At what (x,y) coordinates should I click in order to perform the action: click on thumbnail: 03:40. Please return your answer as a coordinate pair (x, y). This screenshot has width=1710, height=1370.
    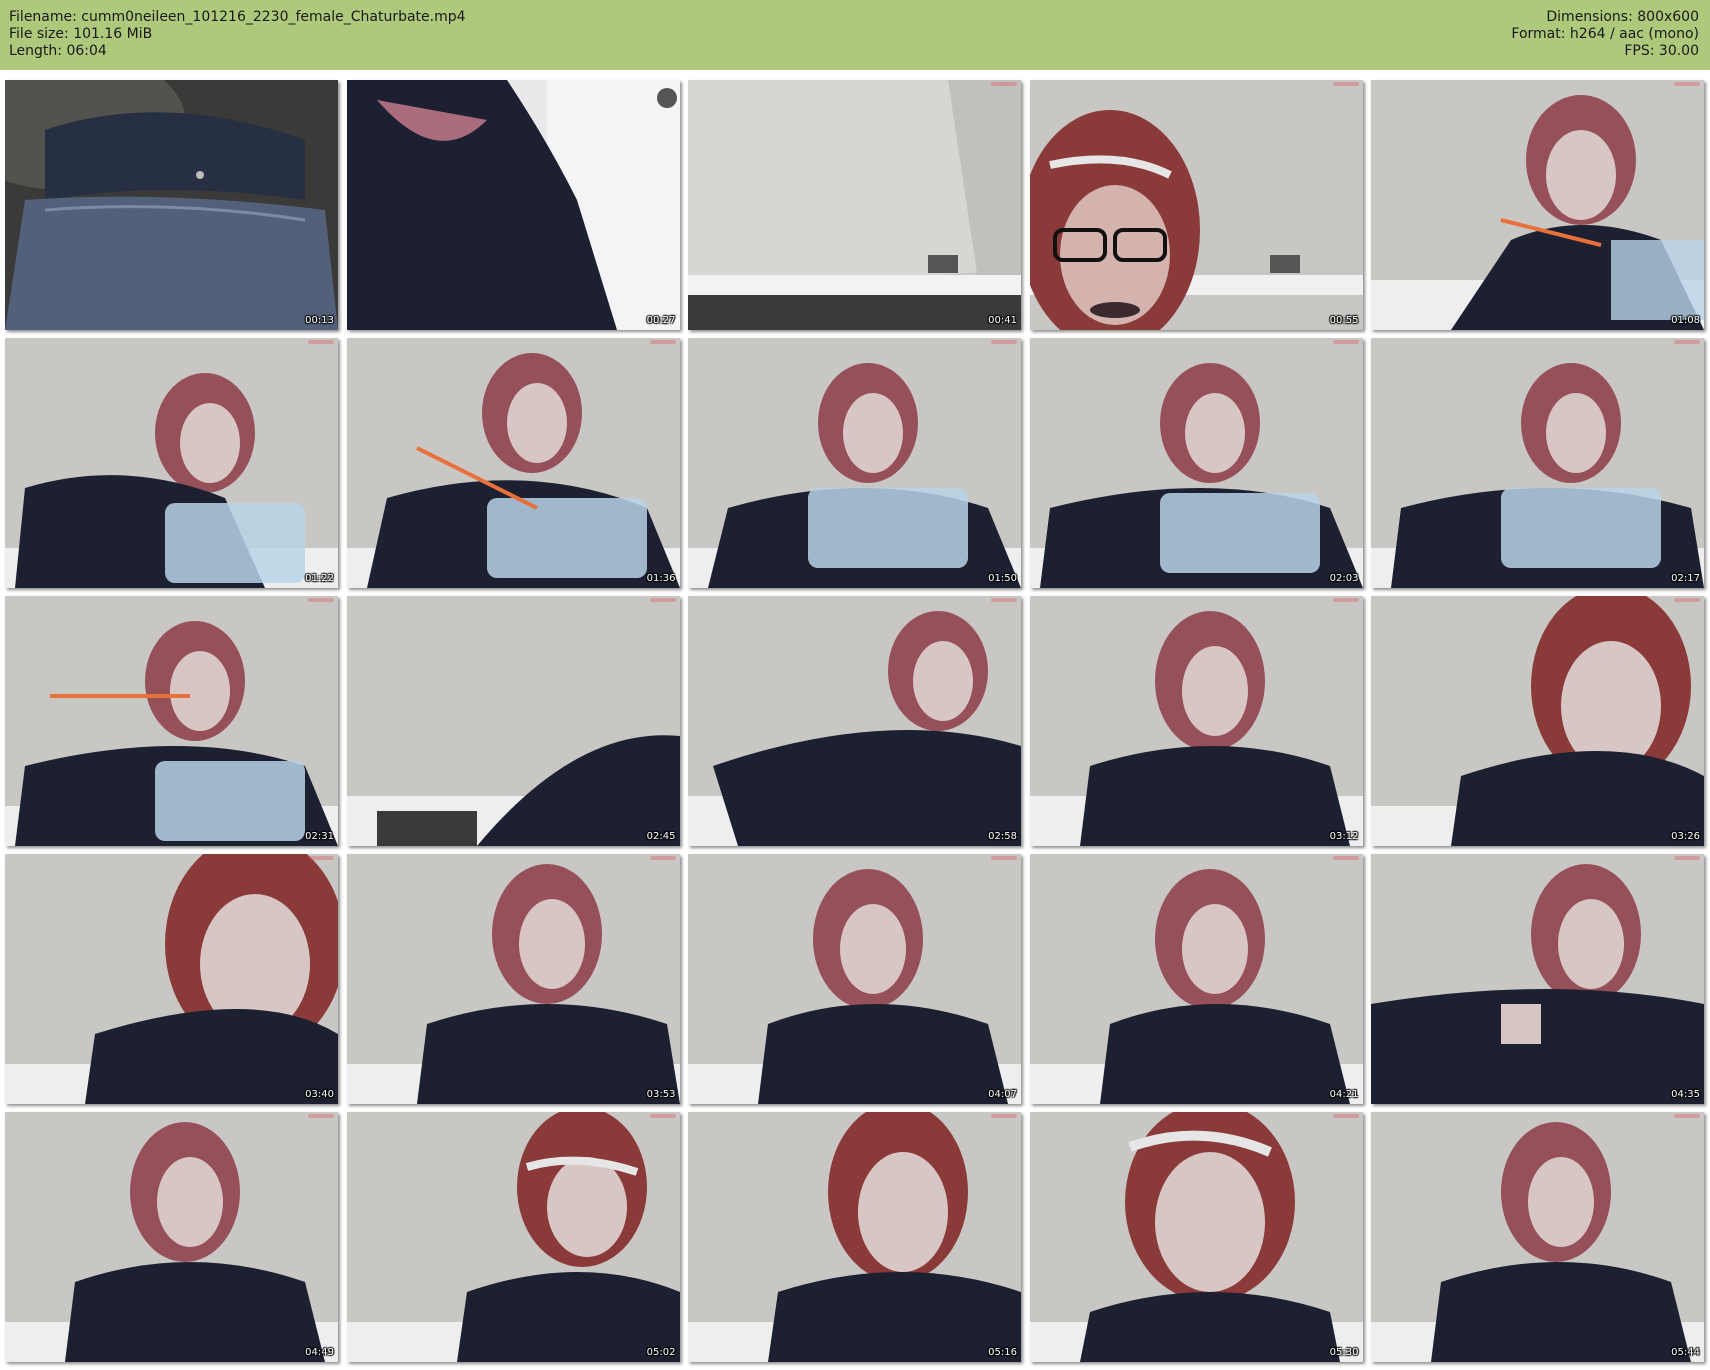
    Looking at the image, I should click on (171, 979).